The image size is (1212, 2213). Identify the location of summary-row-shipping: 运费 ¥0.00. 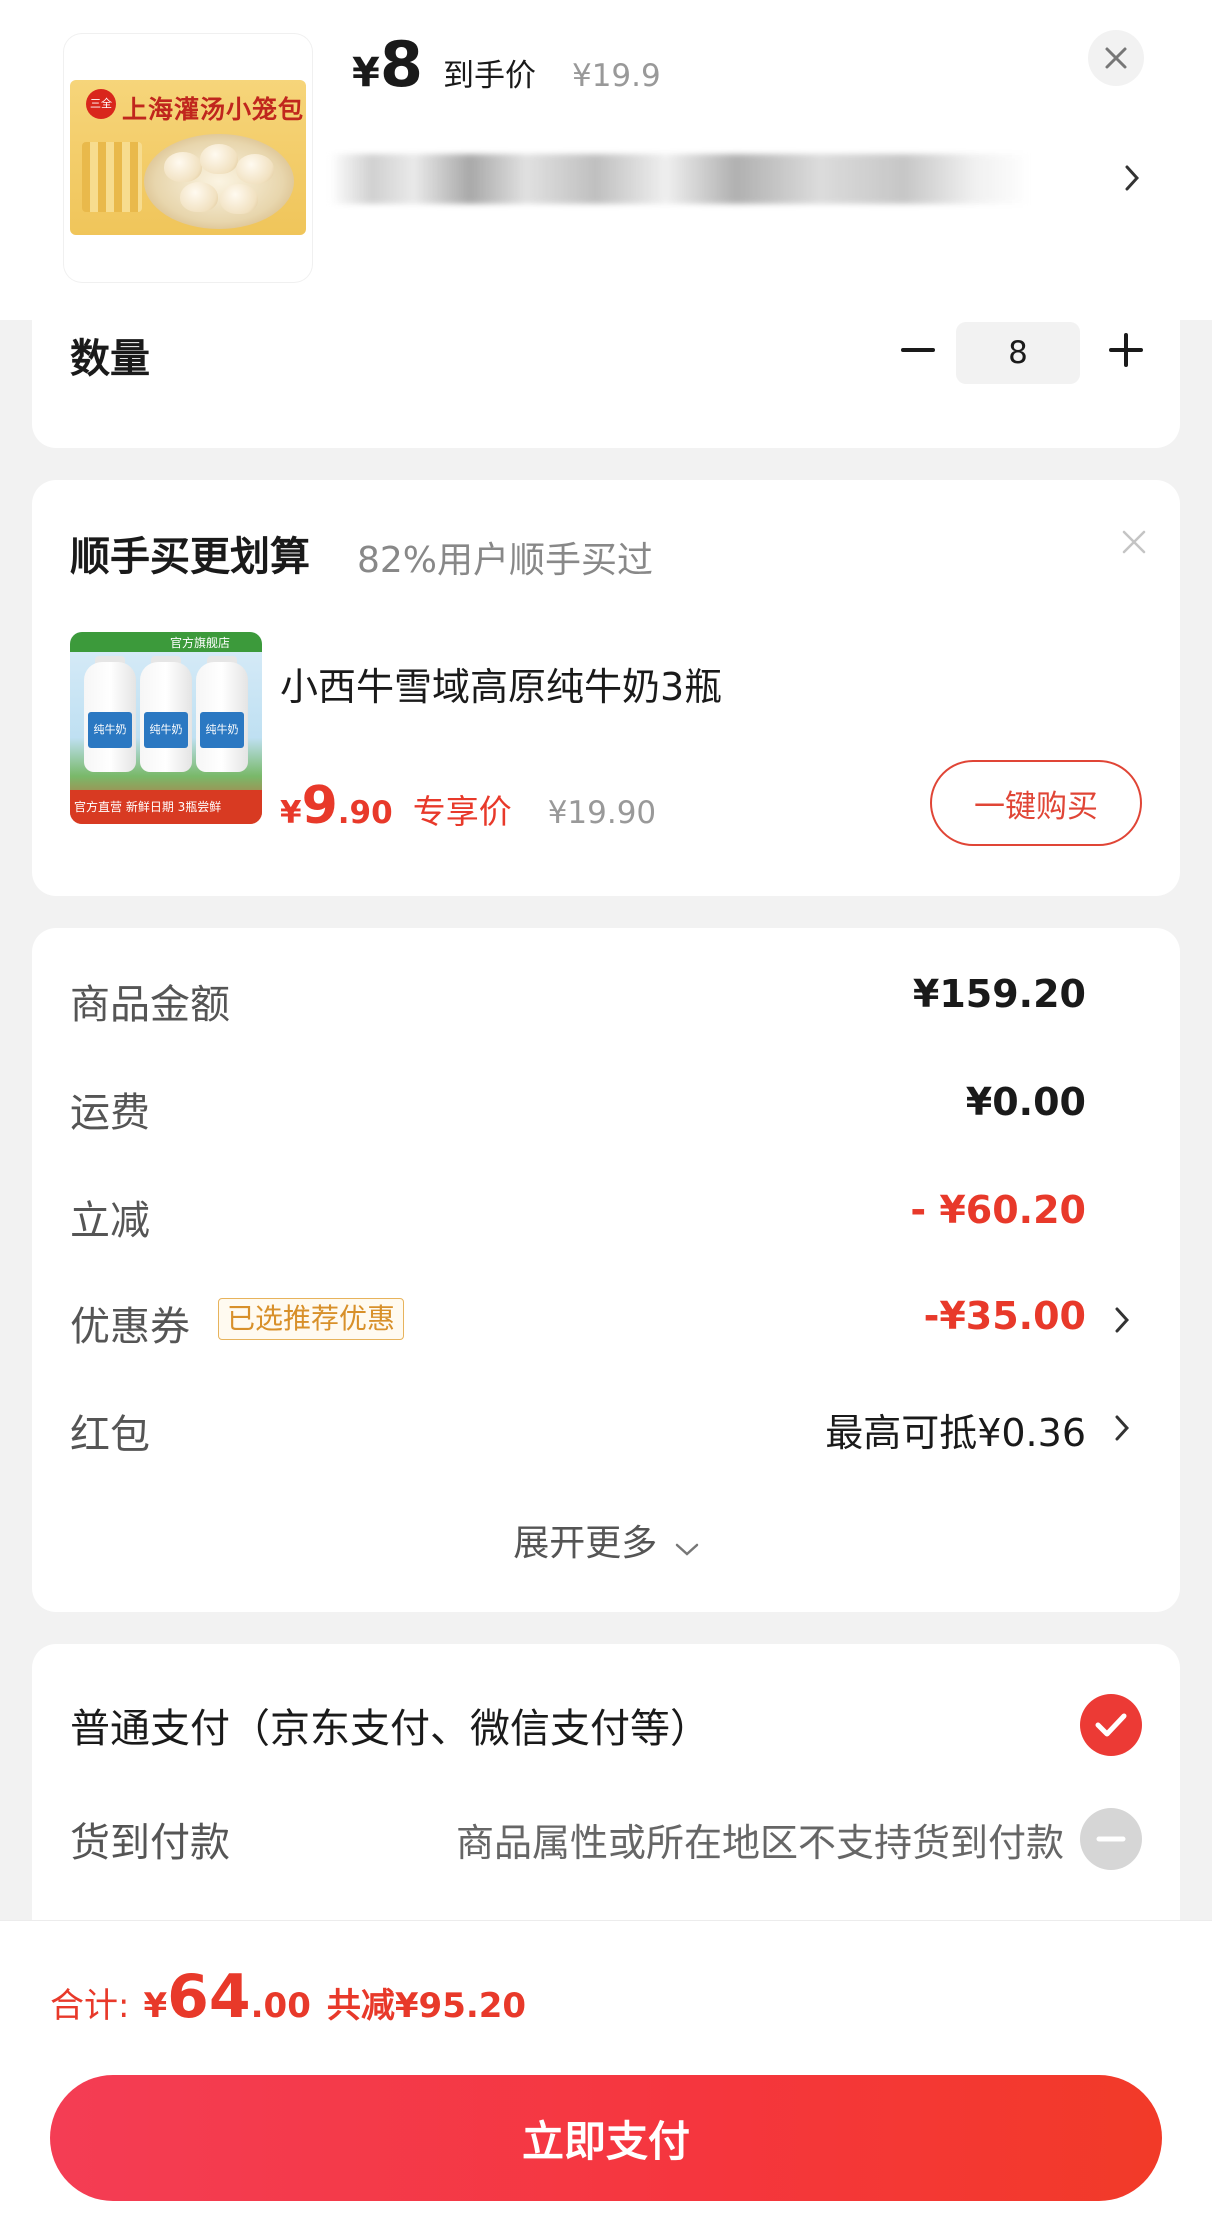
(578, 1108).